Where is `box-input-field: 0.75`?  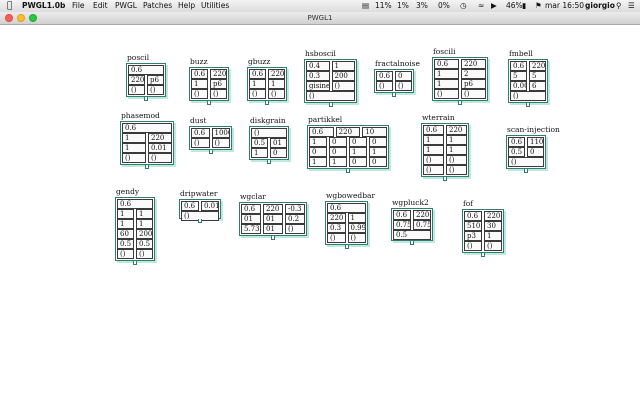
box-input-field: 0.75 is located at coordinates (422, 225).